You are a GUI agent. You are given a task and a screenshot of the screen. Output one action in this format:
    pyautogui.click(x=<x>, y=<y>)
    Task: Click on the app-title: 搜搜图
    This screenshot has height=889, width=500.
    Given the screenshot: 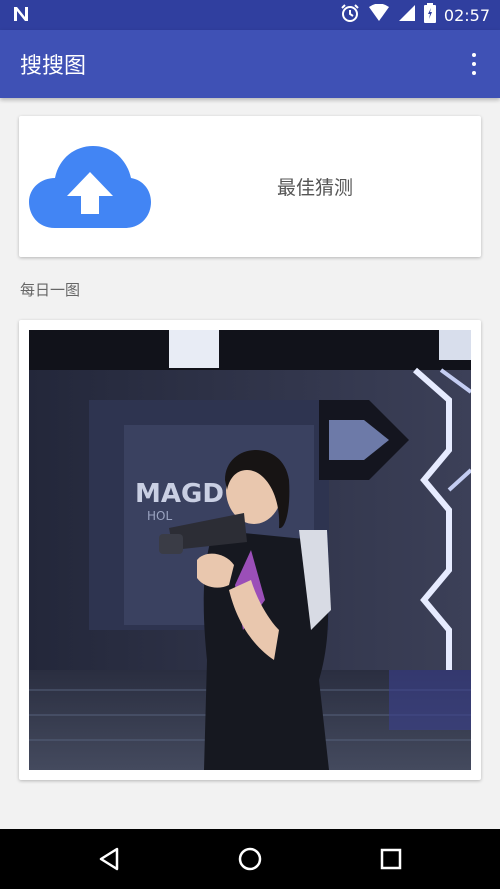 What is the action you would take?
    pyautogui.click(x=53, y=66)
    